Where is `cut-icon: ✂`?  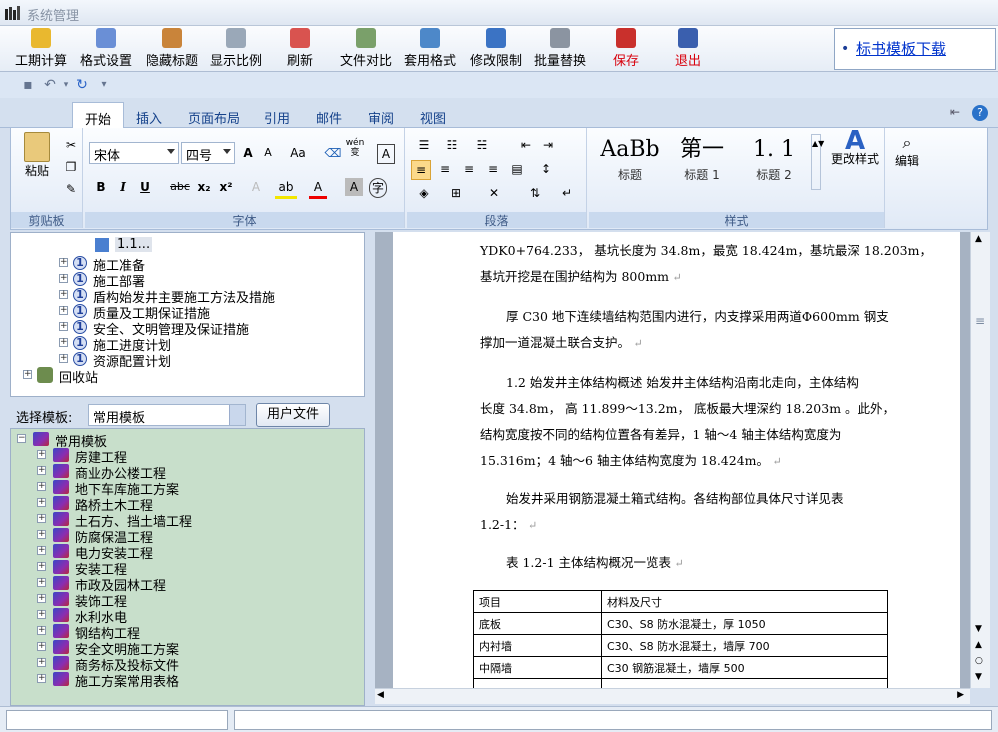 cut-icon: ✂ is located at coordinates (71, 145).